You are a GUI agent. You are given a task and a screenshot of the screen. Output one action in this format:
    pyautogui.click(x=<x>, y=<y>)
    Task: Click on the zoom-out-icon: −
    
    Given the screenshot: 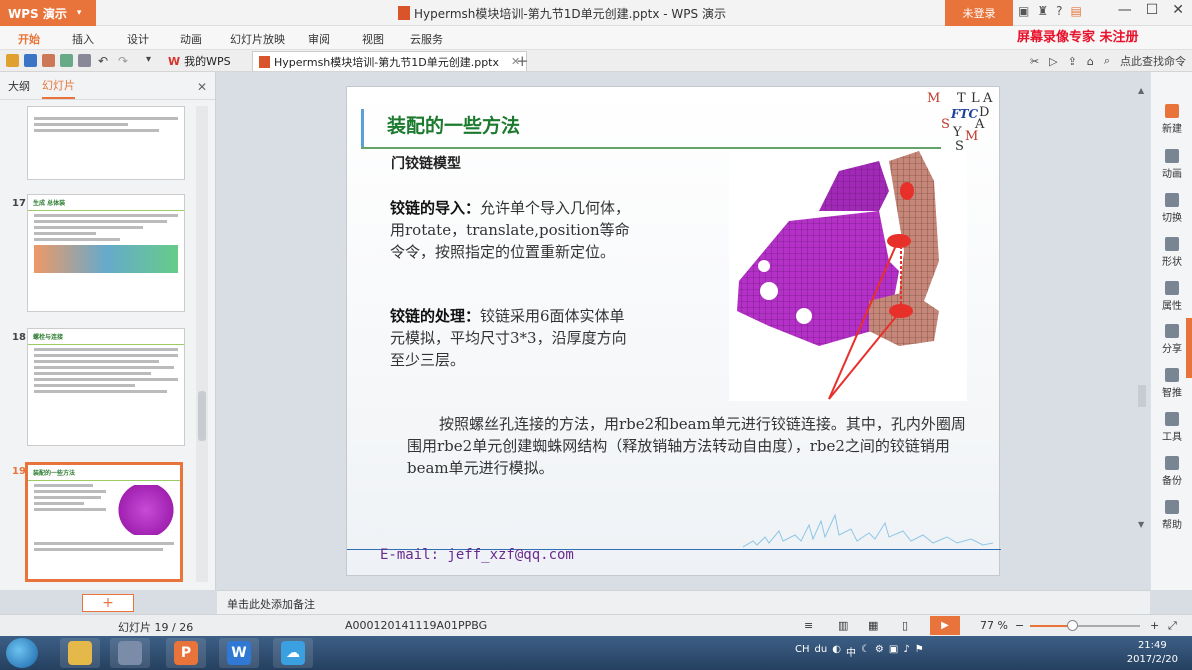 What is the action you would take?
    pyautogui.click(x=1019, y=625)
    